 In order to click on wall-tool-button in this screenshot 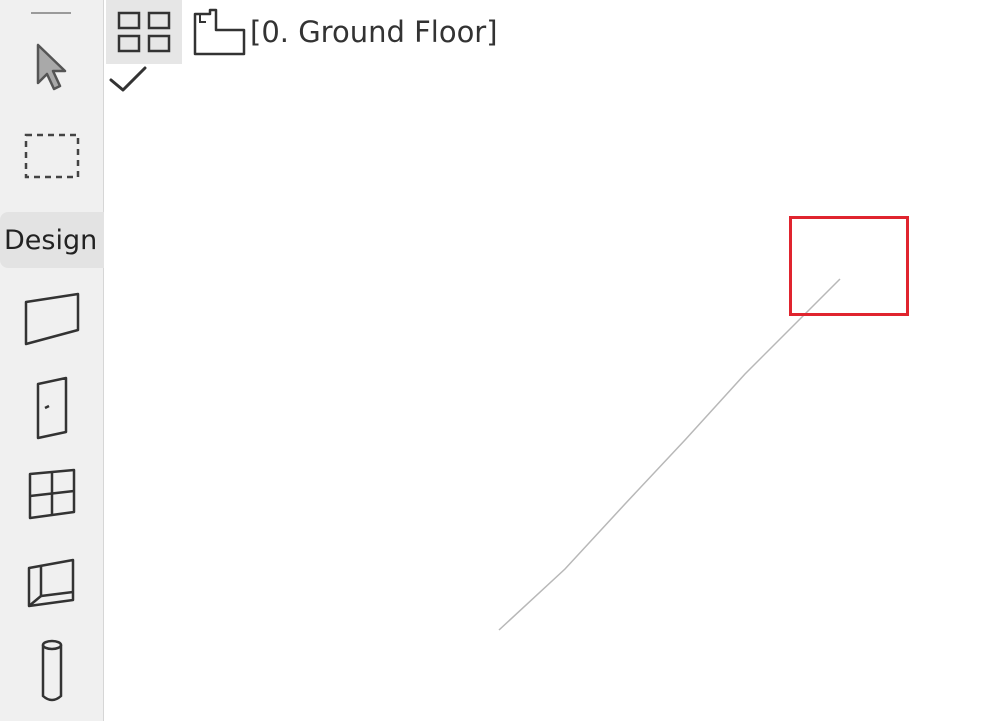, I will do `click(52, 319)`.